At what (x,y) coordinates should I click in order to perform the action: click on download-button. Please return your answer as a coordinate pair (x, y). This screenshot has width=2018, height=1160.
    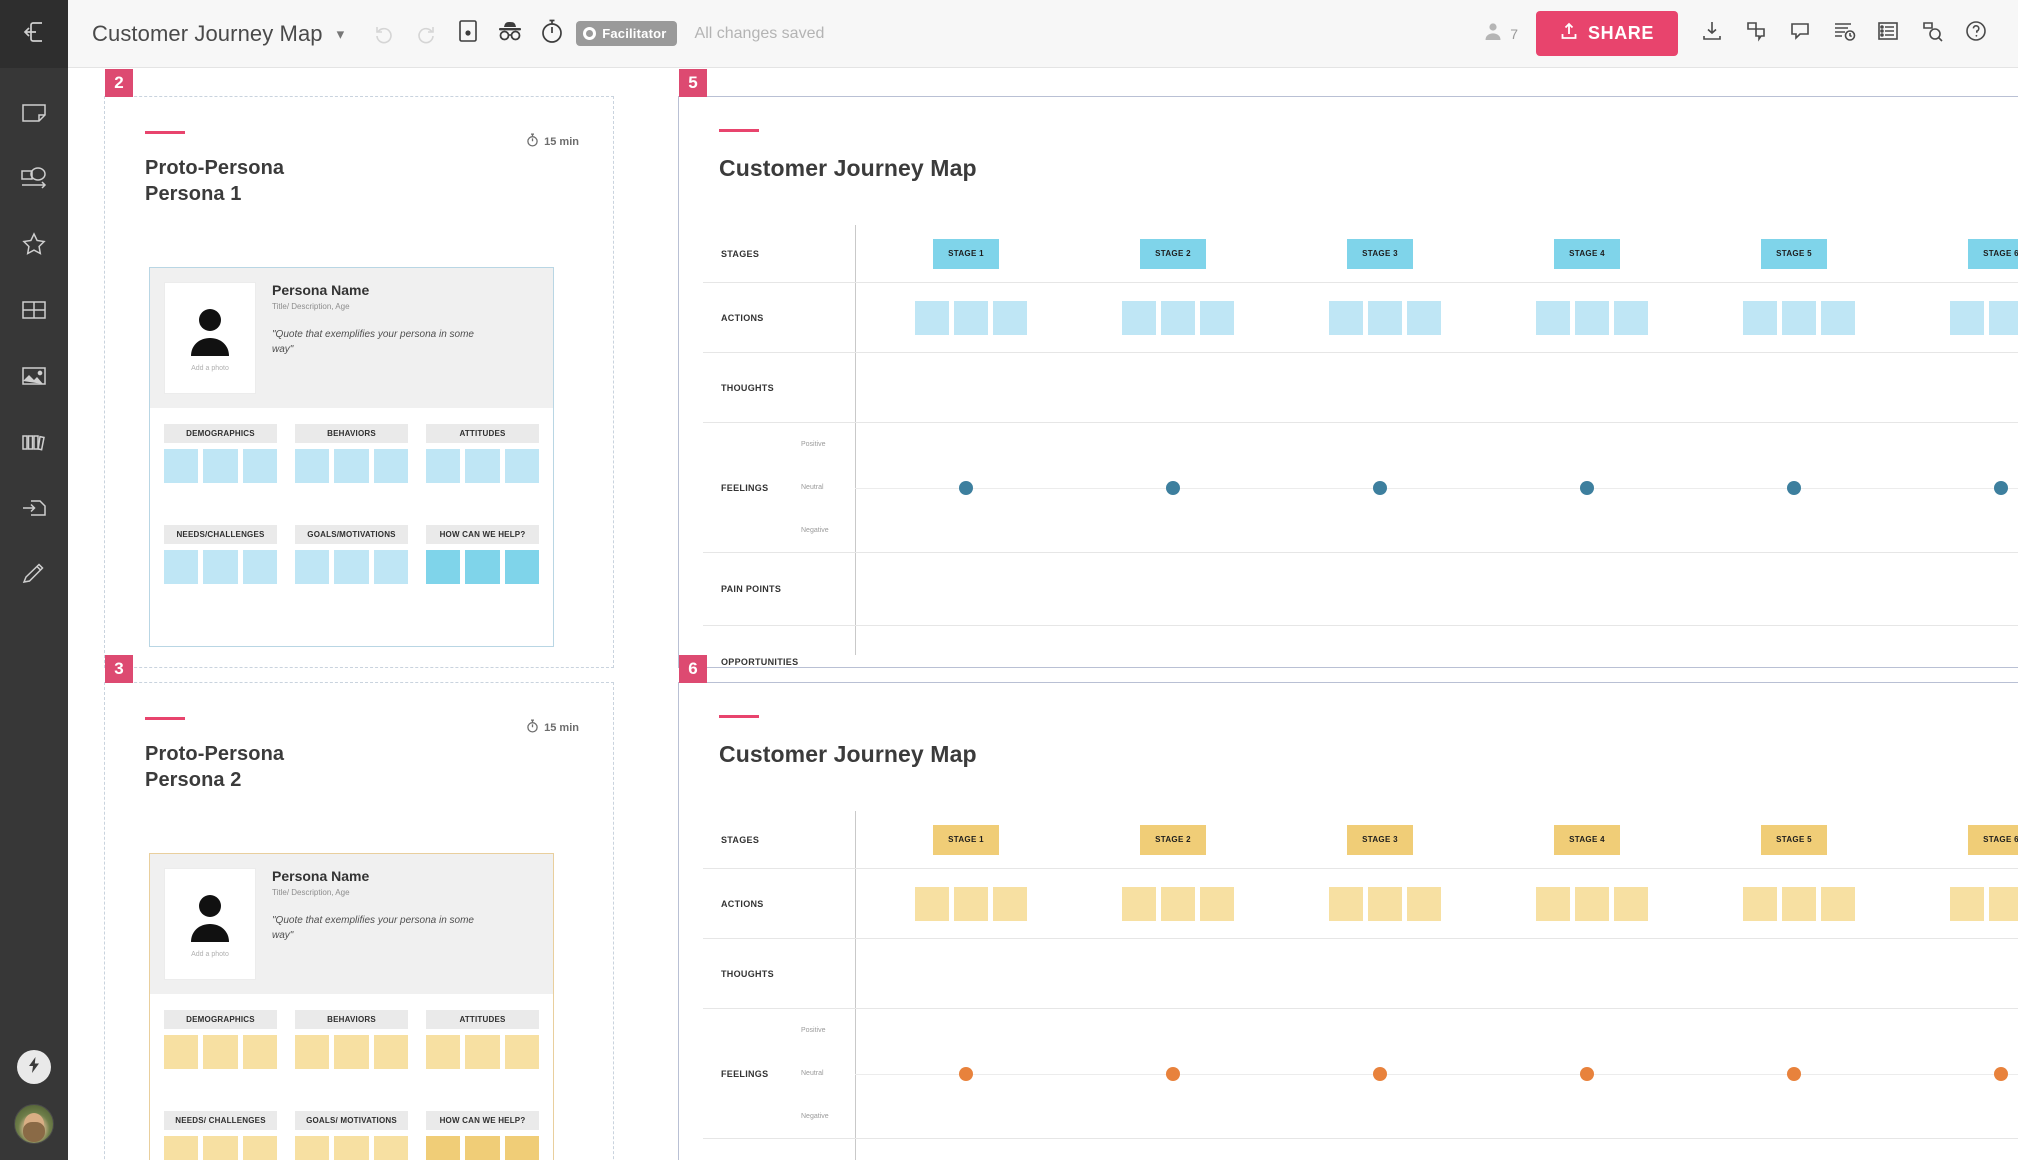
    Looking at the image, I should click on (1712, 34).